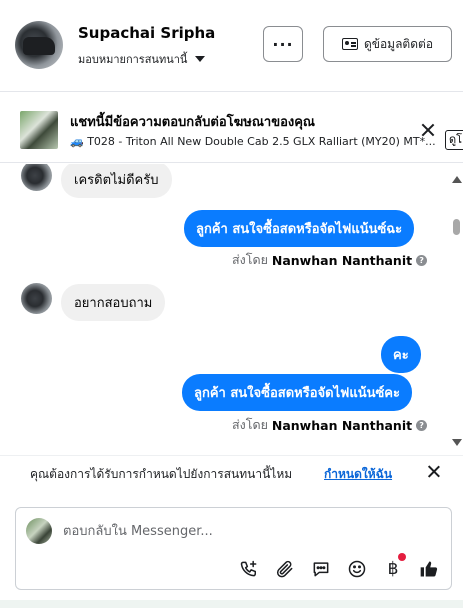 The height and width of the screenshot is (608, 463). I want to click on more-icon: ···, so click(283, 44).